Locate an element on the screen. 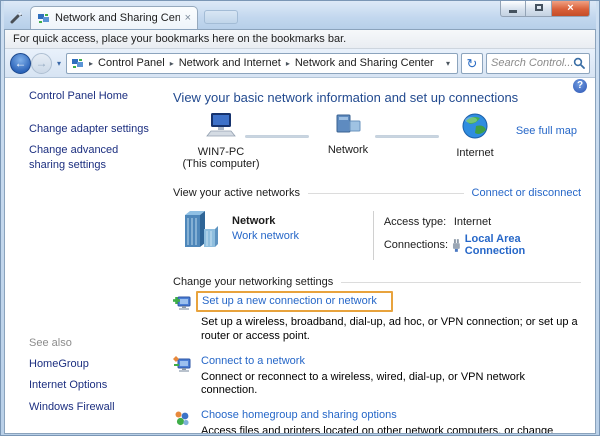  network-favicon-icon is located at coordinates (43, 18).